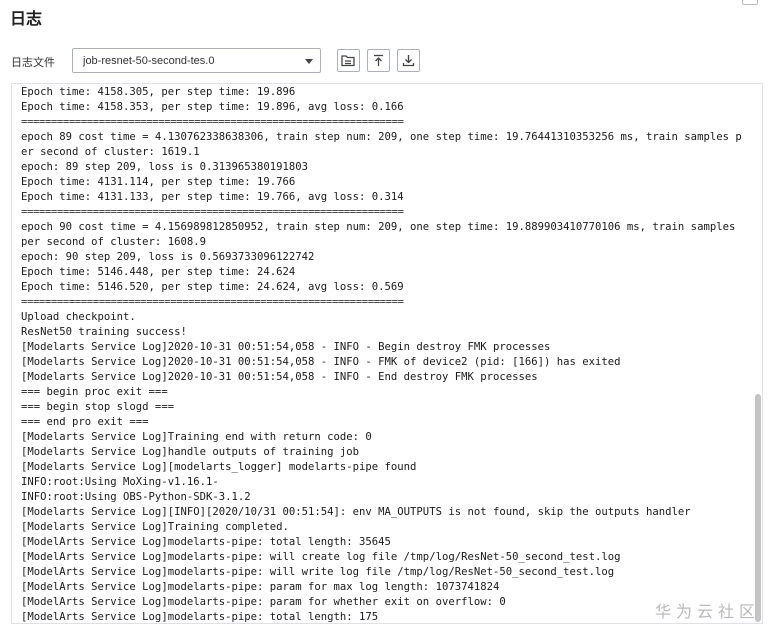 This screenshot has height=636, width=768. I want to click on log-line: === end pro exit ===, so click(85, 422).